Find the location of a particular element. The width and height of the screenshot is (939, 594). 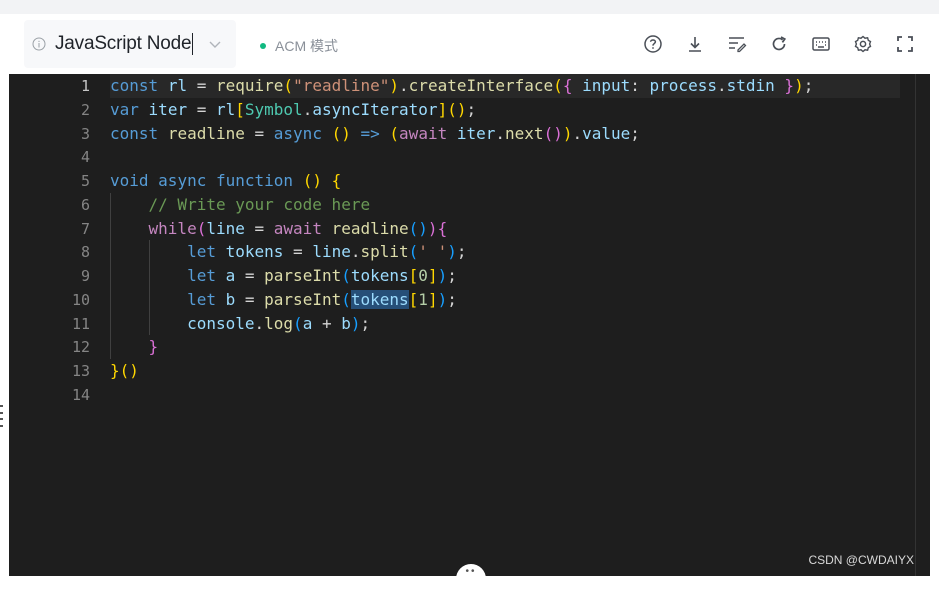

line-number: 4 is located at coordinates (85, 157).